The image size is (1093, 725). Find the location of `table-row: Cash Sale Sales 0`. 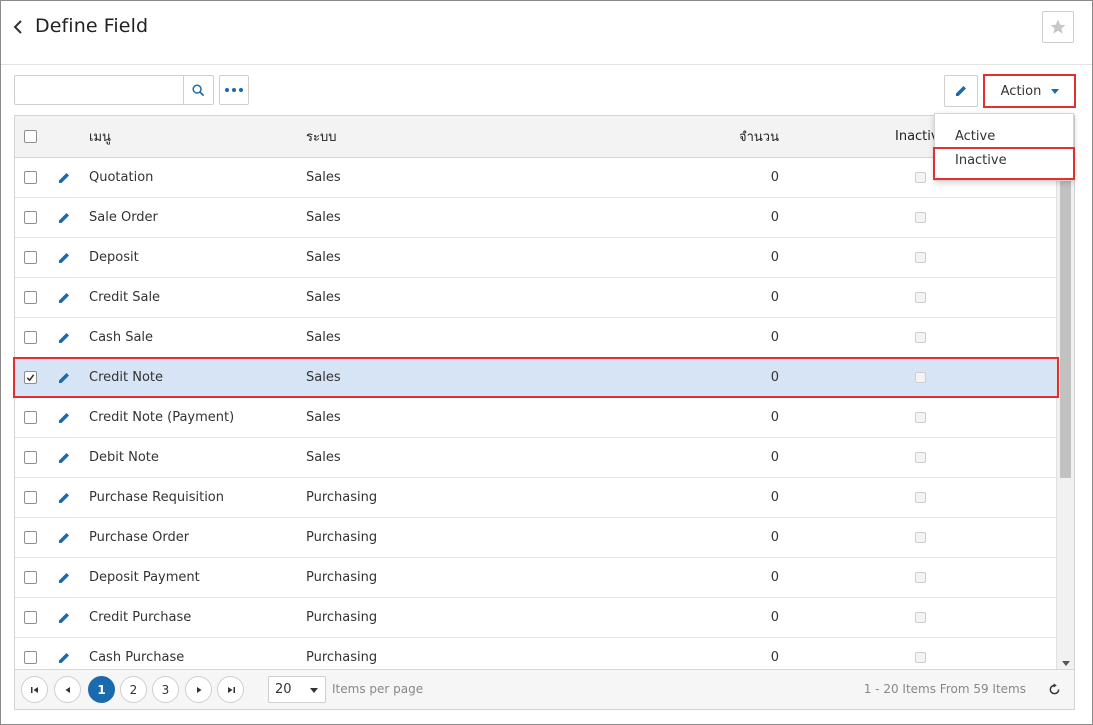

table-row: Cash Sale Sales 0 is located at coordinates (535, 338).